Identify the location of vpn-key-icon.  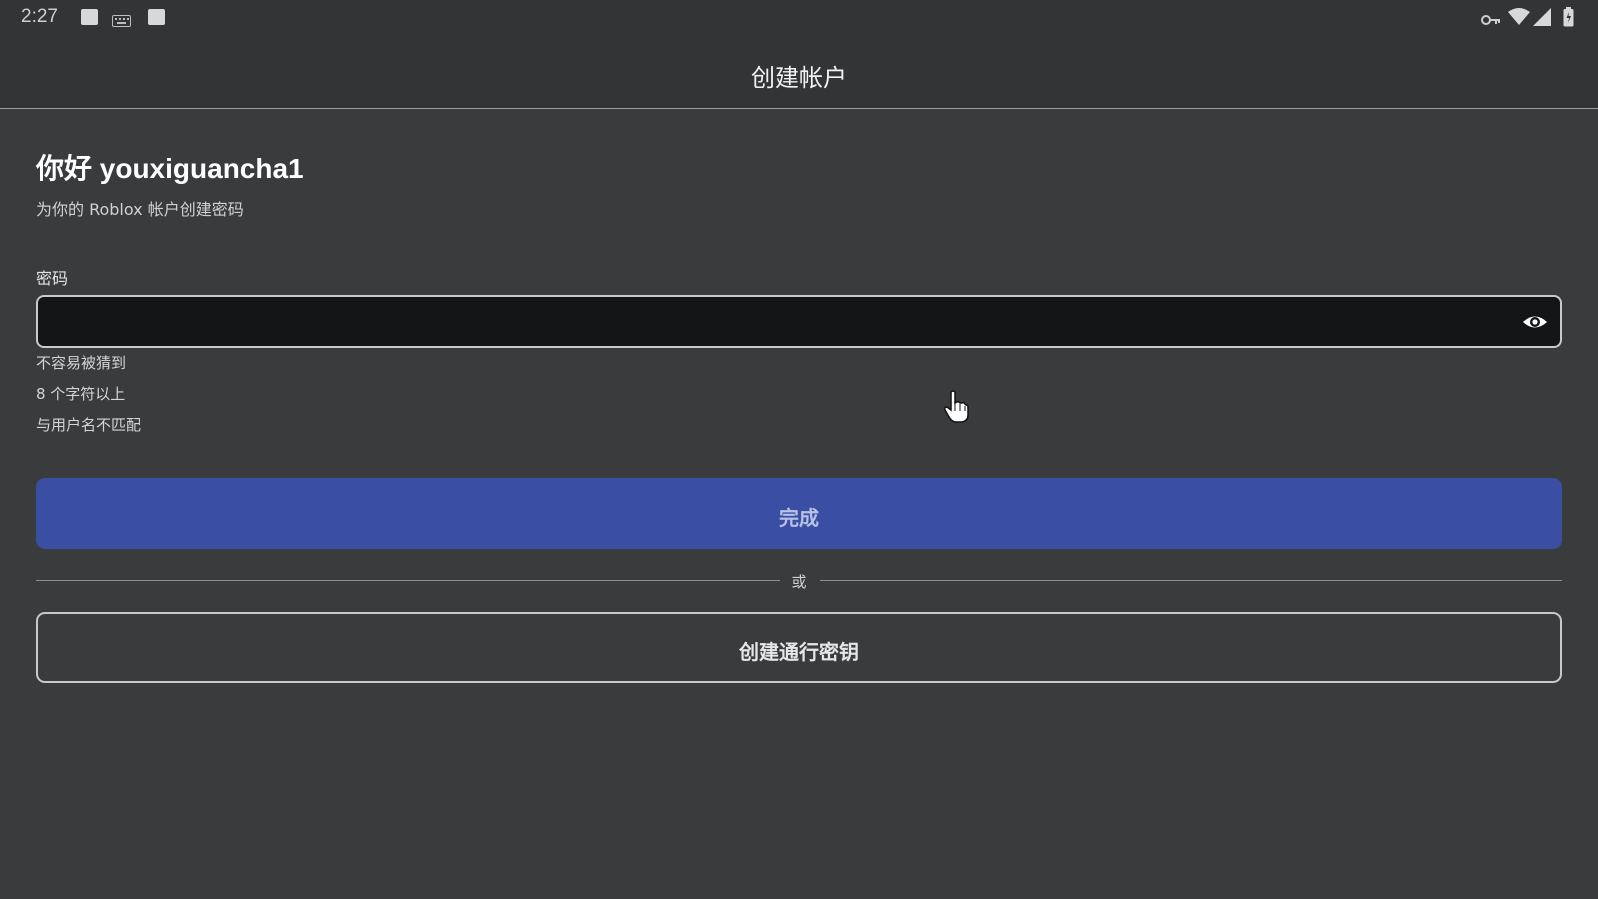
(1491, 20).